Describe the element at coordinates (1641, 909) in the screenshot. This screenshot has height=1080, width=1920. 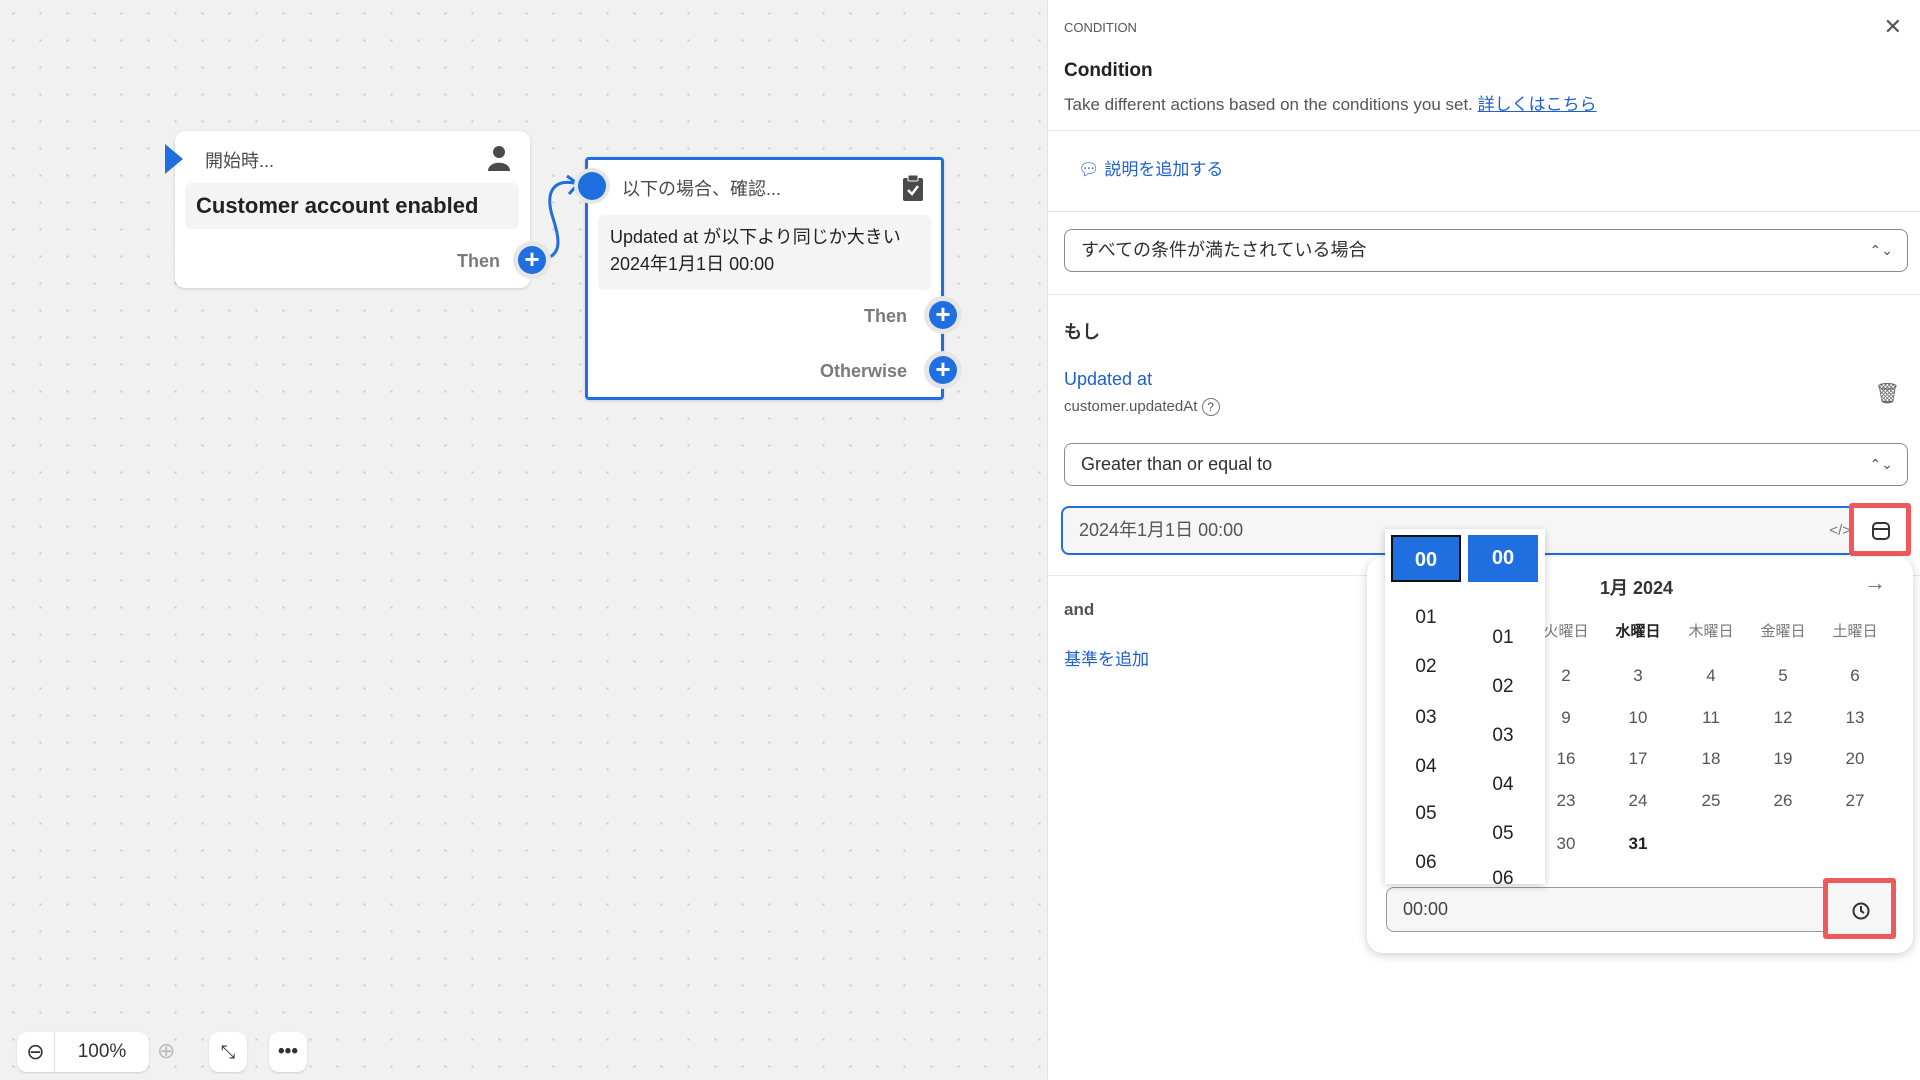
I see `time-input: 00:00` at that location.